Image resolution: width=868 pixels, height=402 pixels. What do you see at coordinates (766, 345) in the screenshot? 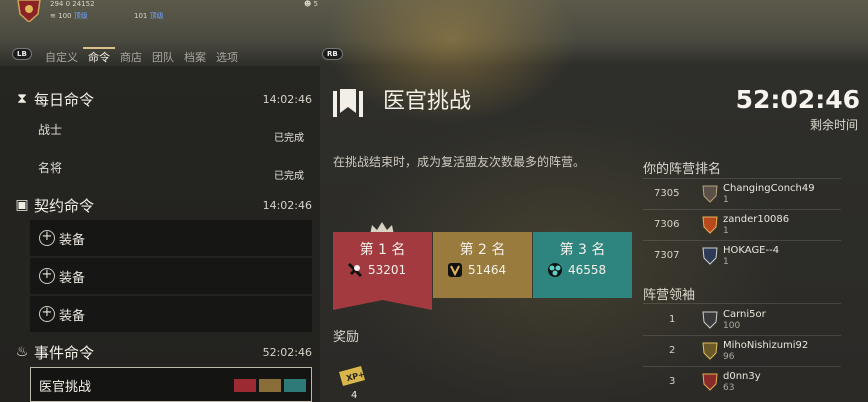
I see `player-name: MihoNishizumi92` at bounding box center [766, 345].